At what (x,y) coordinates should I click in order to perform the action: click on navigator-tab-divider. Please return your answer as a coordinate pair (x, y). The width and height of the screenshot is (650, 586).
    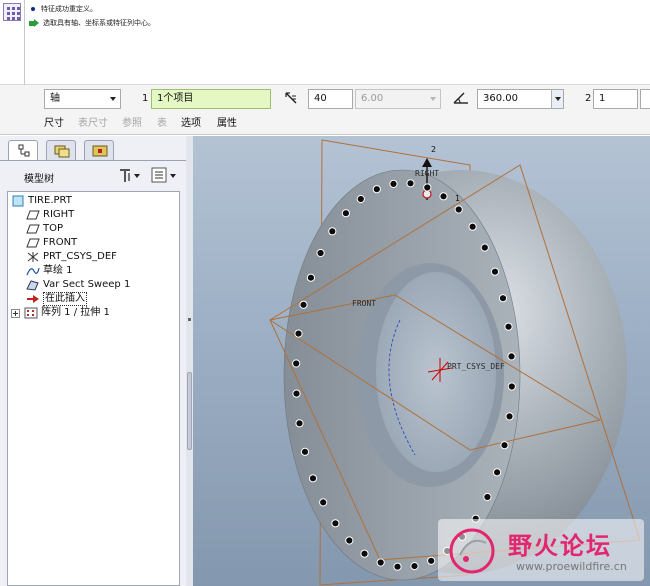
    Looking at the image, I should click on (96, 160).